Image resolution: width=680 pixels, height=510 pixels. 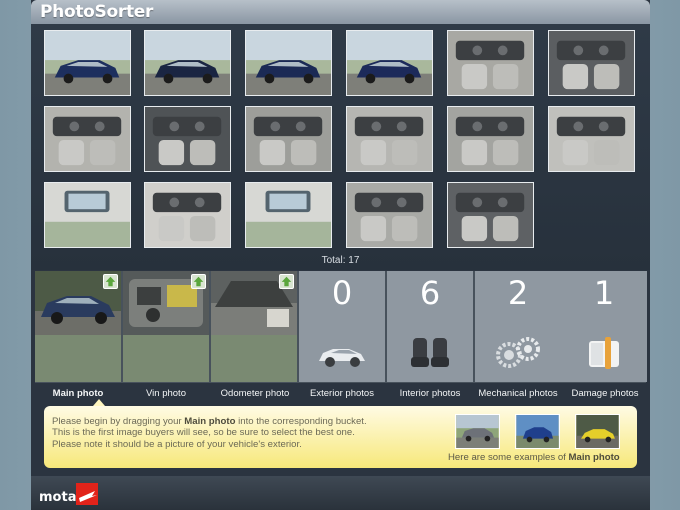 What do you see at coordinates (518, 393) in the screenshot?
I see `bucket-label: Mechanical photos` at bounding box center [518, 393].